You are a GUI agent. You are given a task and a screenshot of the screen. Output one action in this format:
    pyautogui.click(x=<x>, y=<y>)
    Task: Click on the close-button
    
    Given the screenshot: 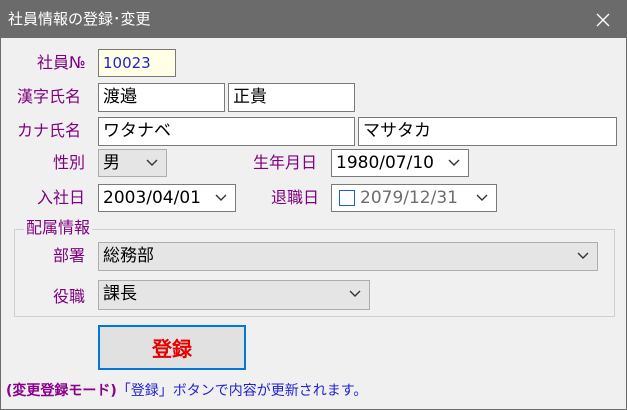 What is the action you would take?
    pyautogui.click(x=603, y=19)
    